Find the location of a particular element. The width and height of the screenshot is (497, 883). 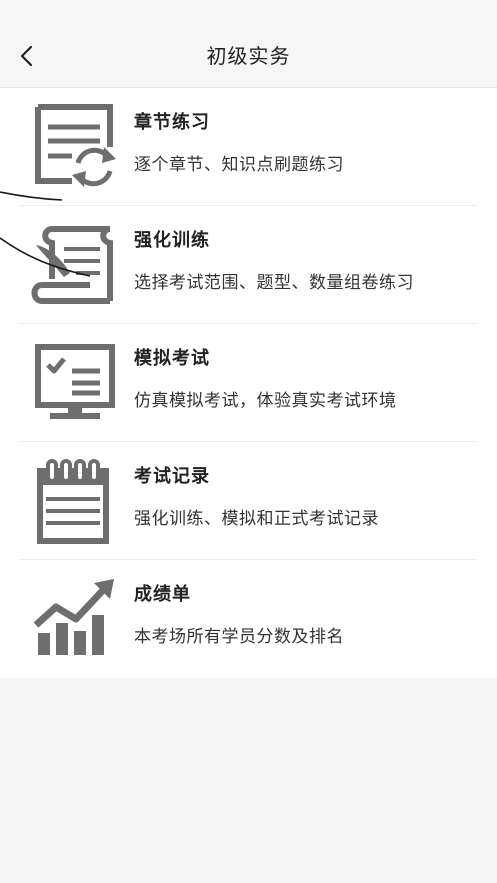

item-title: 考试记录 is located at coordinates (172, 476).